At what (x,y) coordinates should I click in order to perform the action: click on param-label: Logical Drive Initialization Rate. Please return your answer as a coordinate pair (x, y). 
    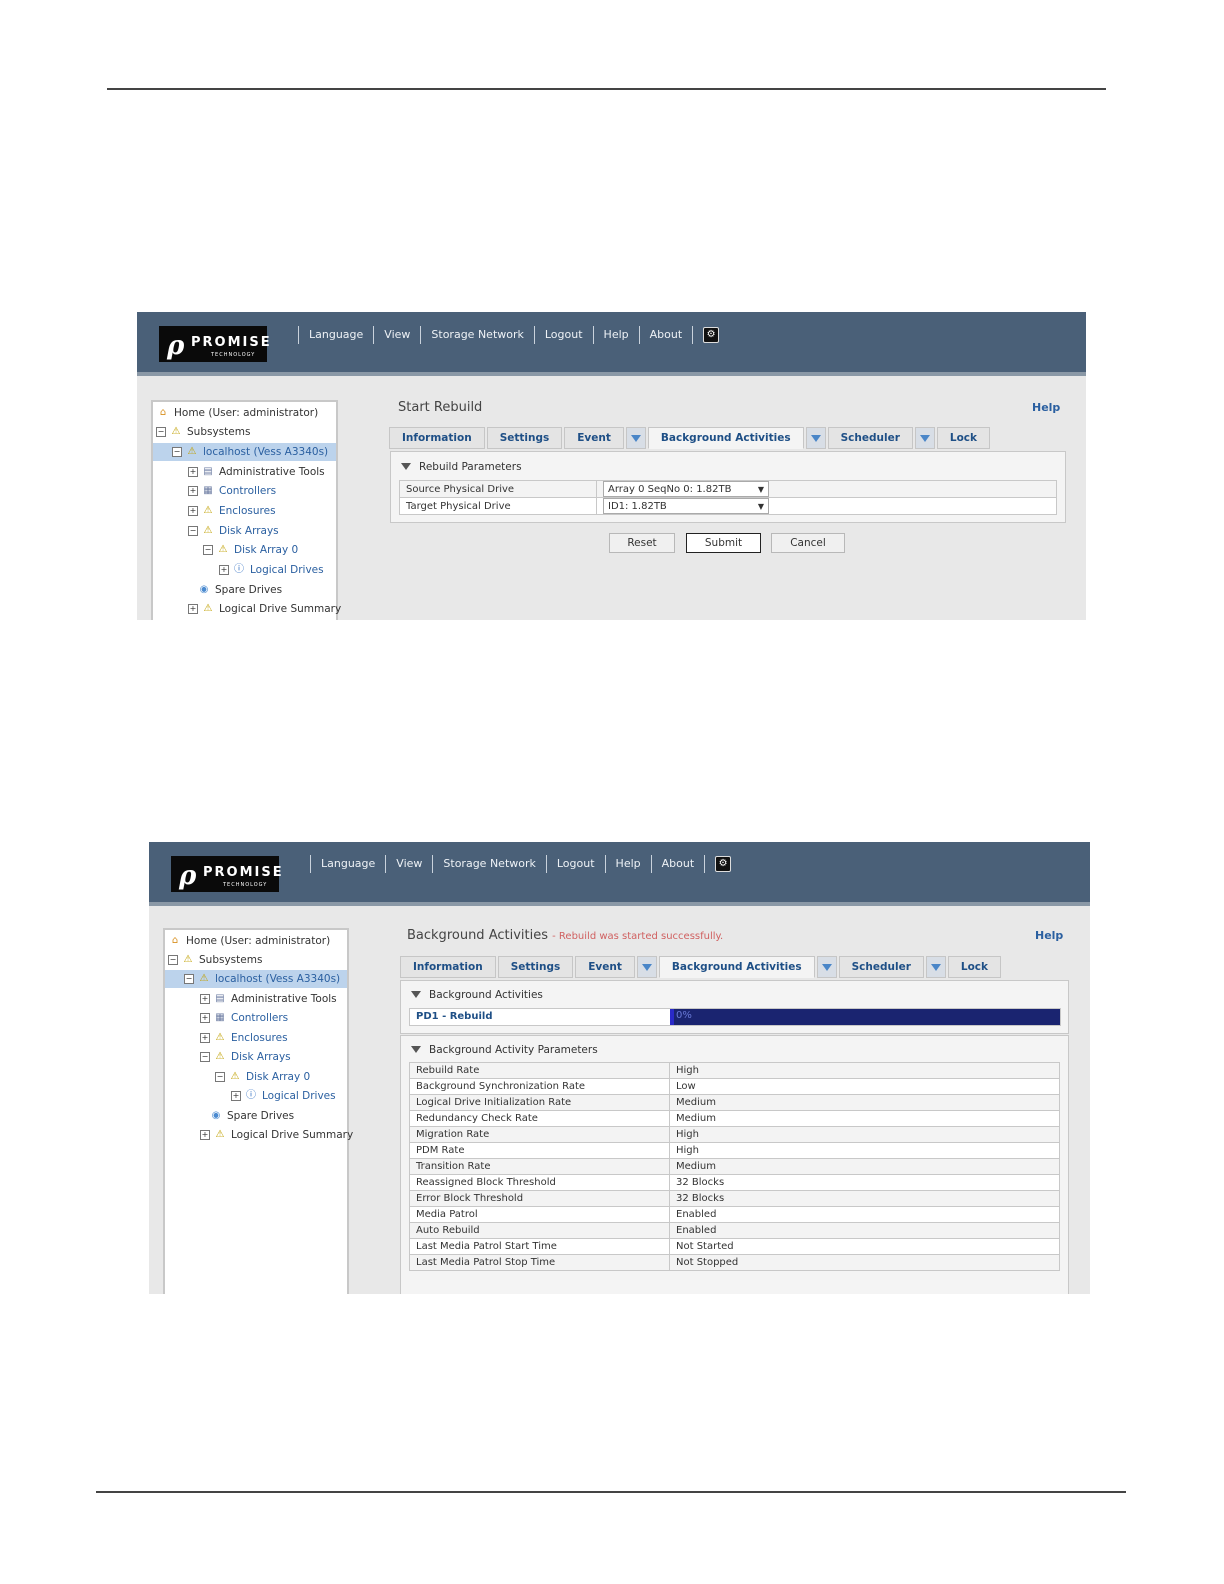
    Looking at the image, I should click on (539, 1102).